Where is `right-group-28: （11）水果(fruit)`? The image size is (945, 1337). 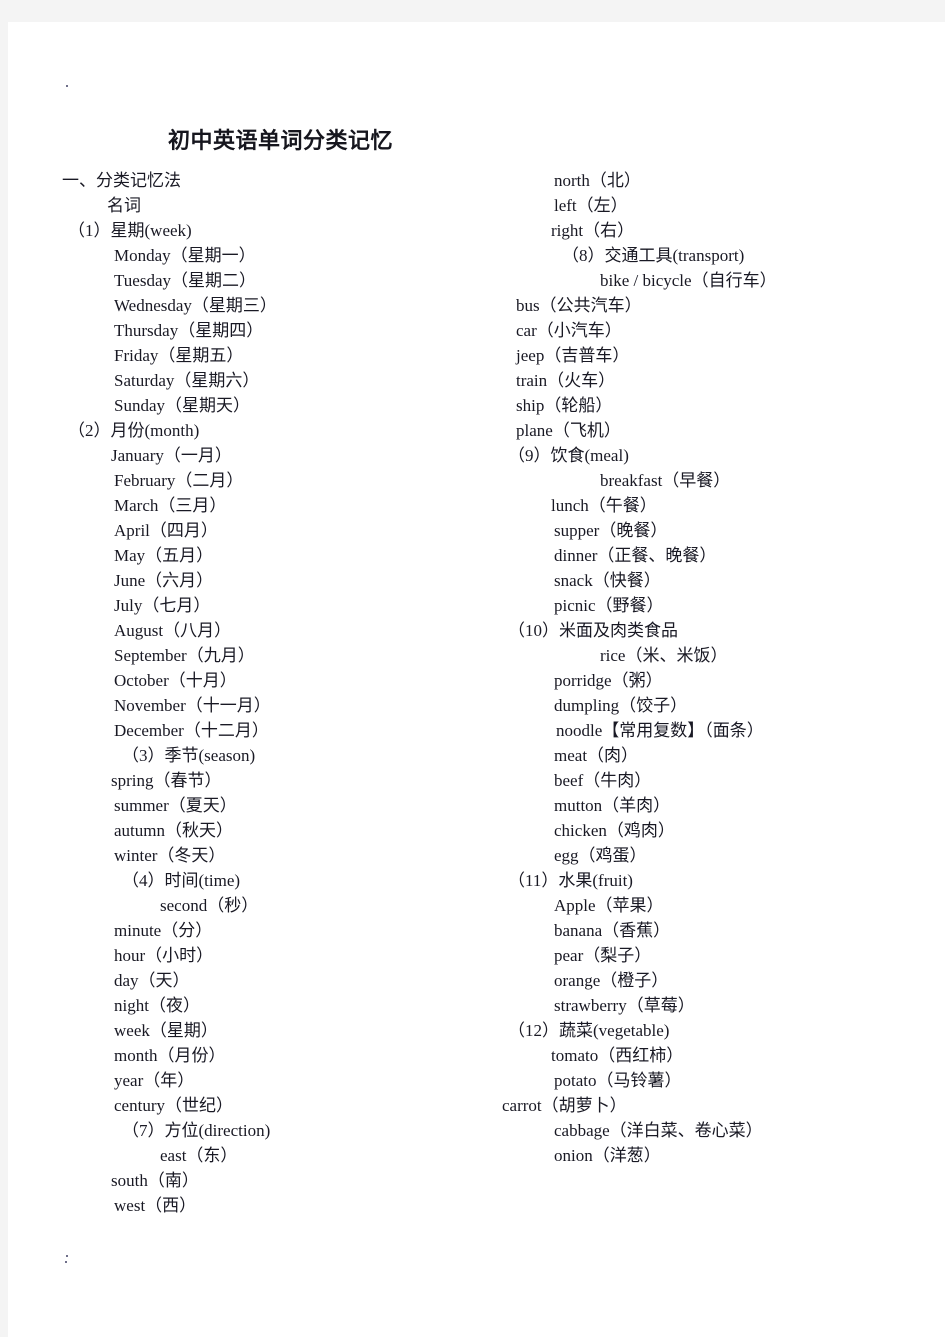 right-group-28: （11）水果(fruit) is located at coordinates (722, 880).